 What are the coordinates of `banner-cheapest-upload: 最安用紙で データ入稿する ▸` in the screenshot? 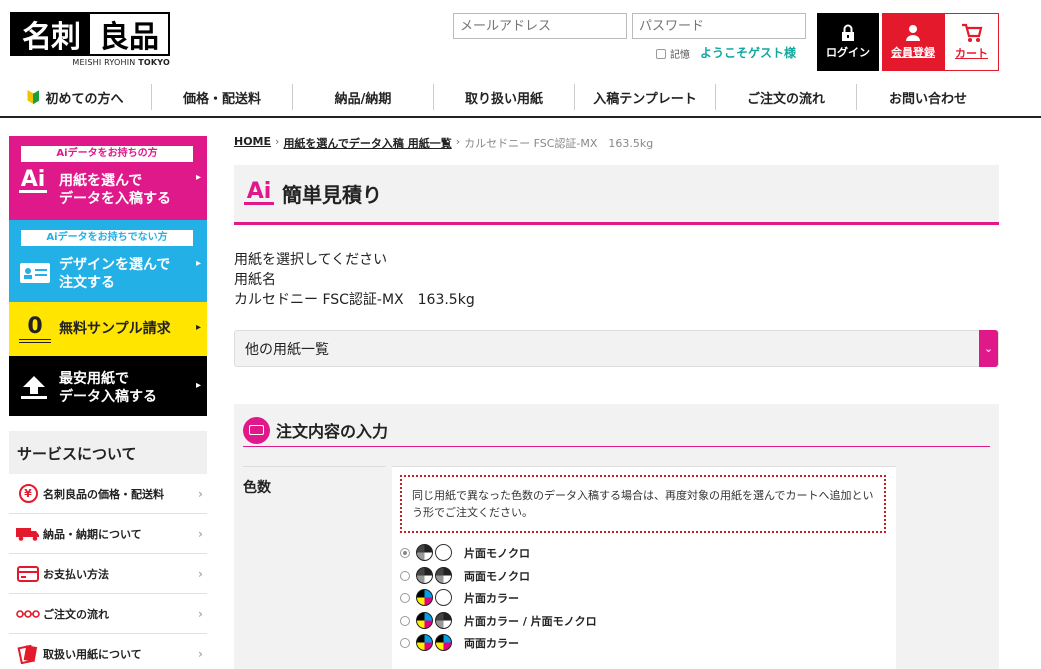 It's located at (108, 386).